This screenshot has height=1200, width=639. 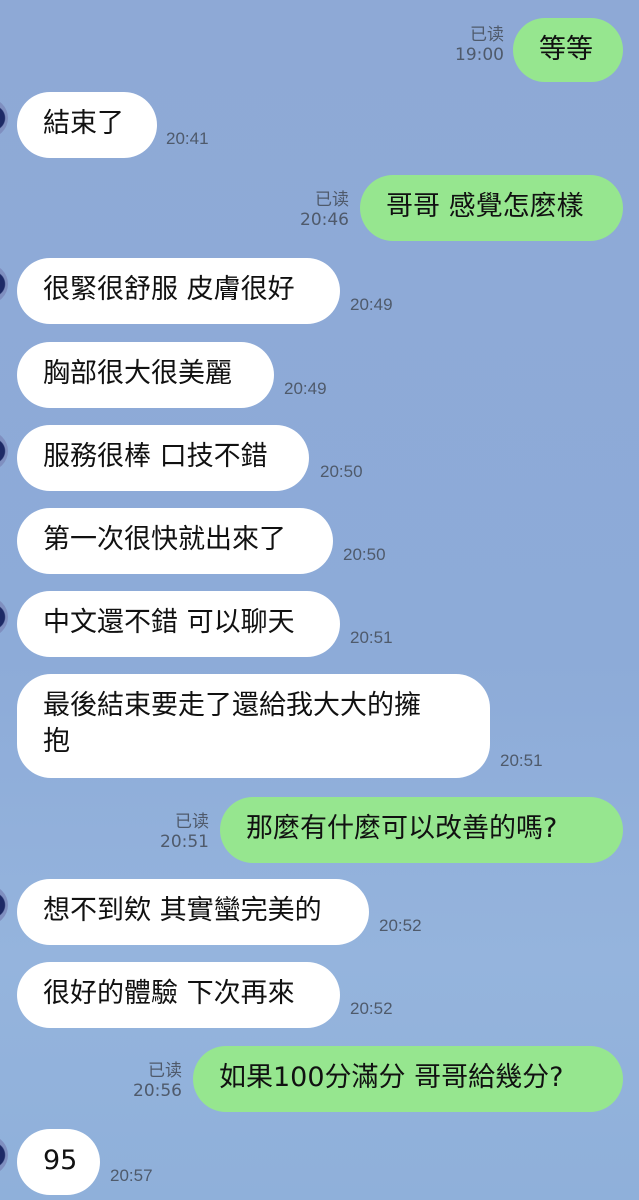 I want to click on message-bubble-sent: 如果100分滿分 哥哥給幾分?, so click(x=408, y=1079).